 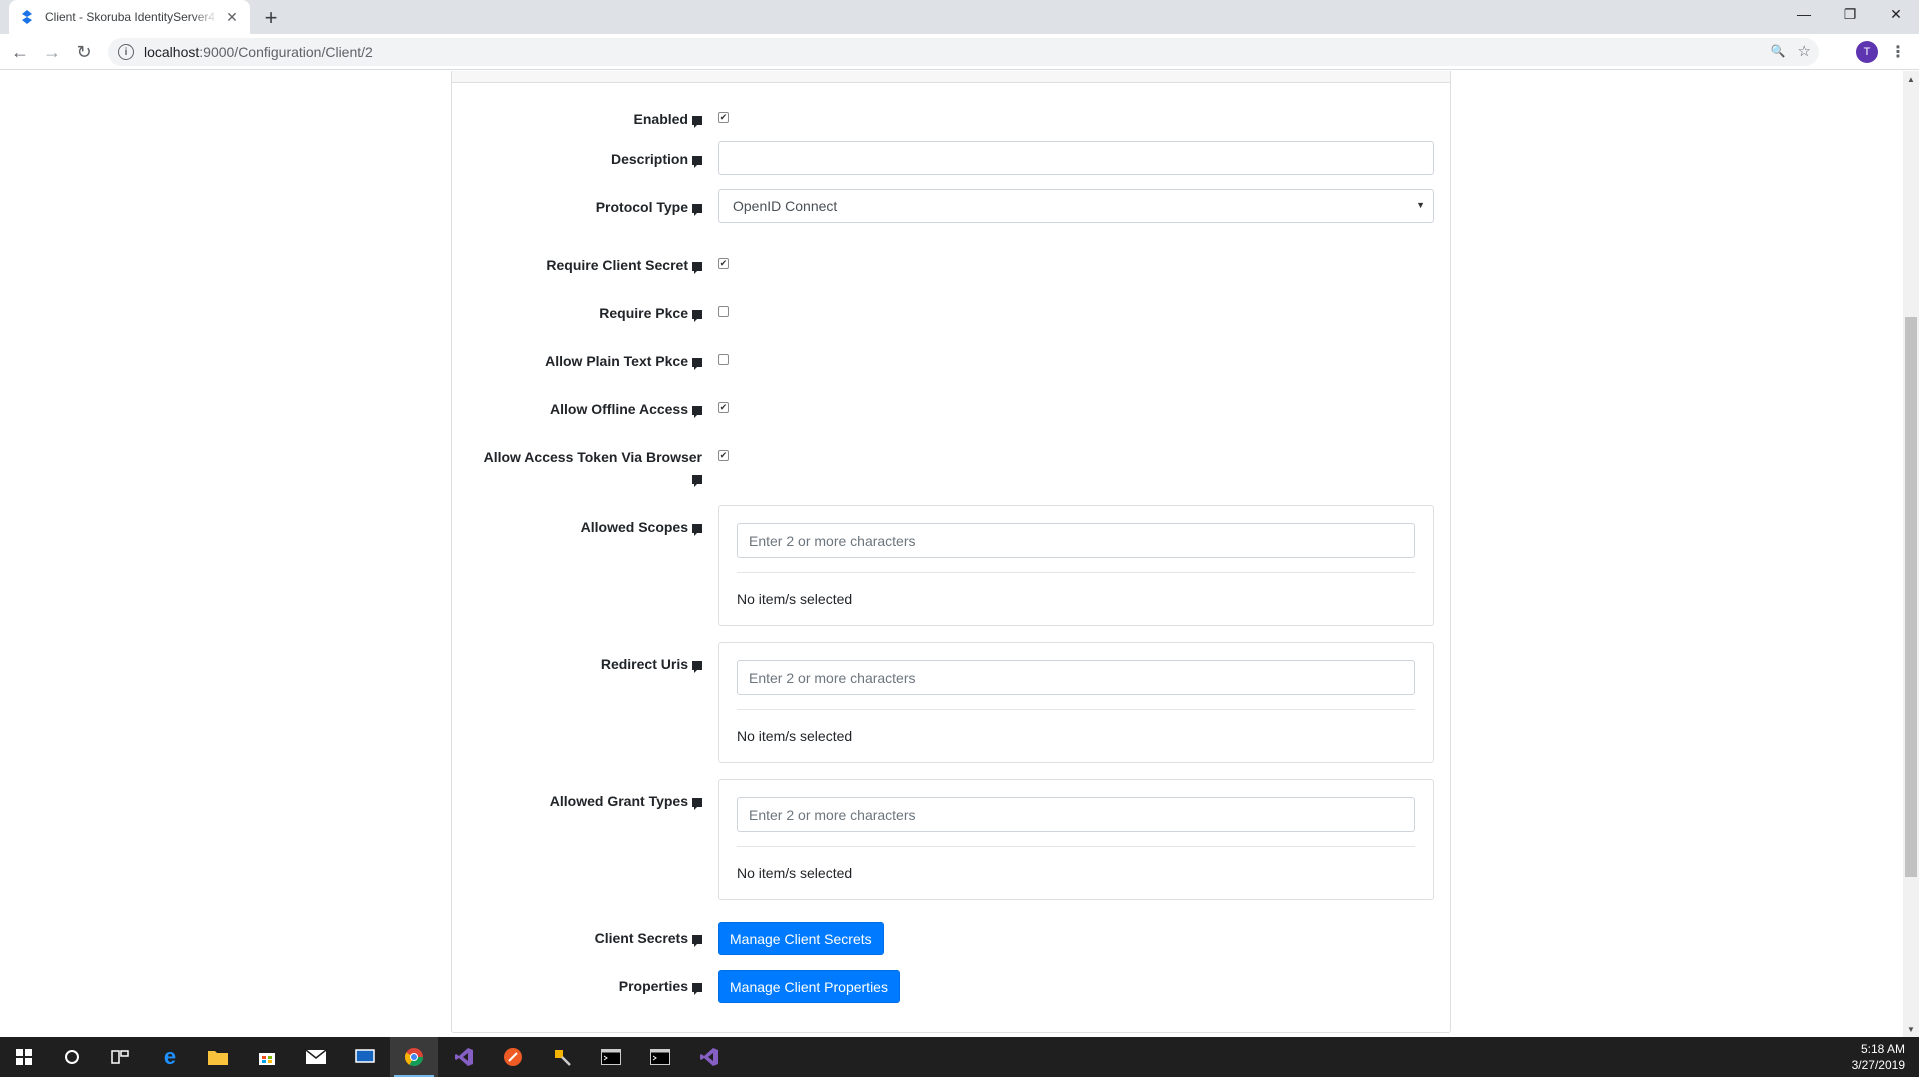 I want to click on allow-access-token-via-browser-label: Allow Access Token Via Browser, so click(x=582, y=468).